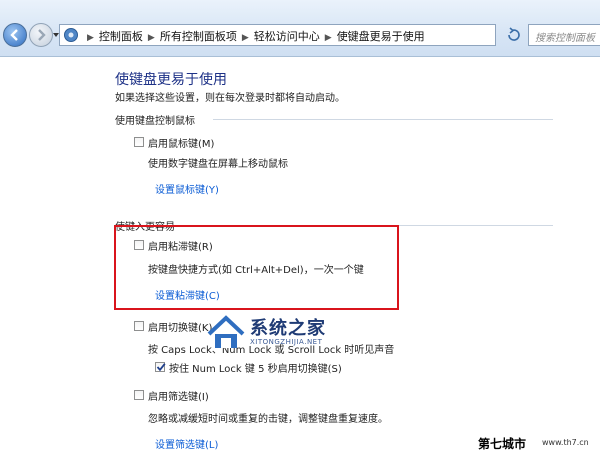  I want to click on checkmark-icon, so click(161, 367).